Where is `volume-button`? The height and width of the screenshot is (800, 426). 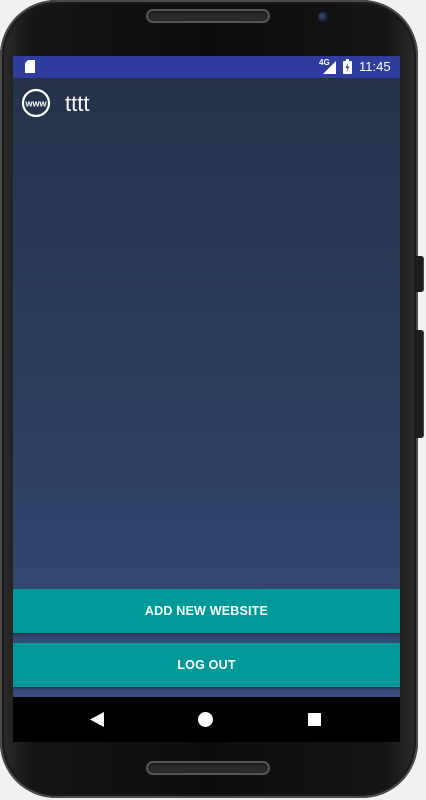
volume-button is located at coordinates (420, 274).